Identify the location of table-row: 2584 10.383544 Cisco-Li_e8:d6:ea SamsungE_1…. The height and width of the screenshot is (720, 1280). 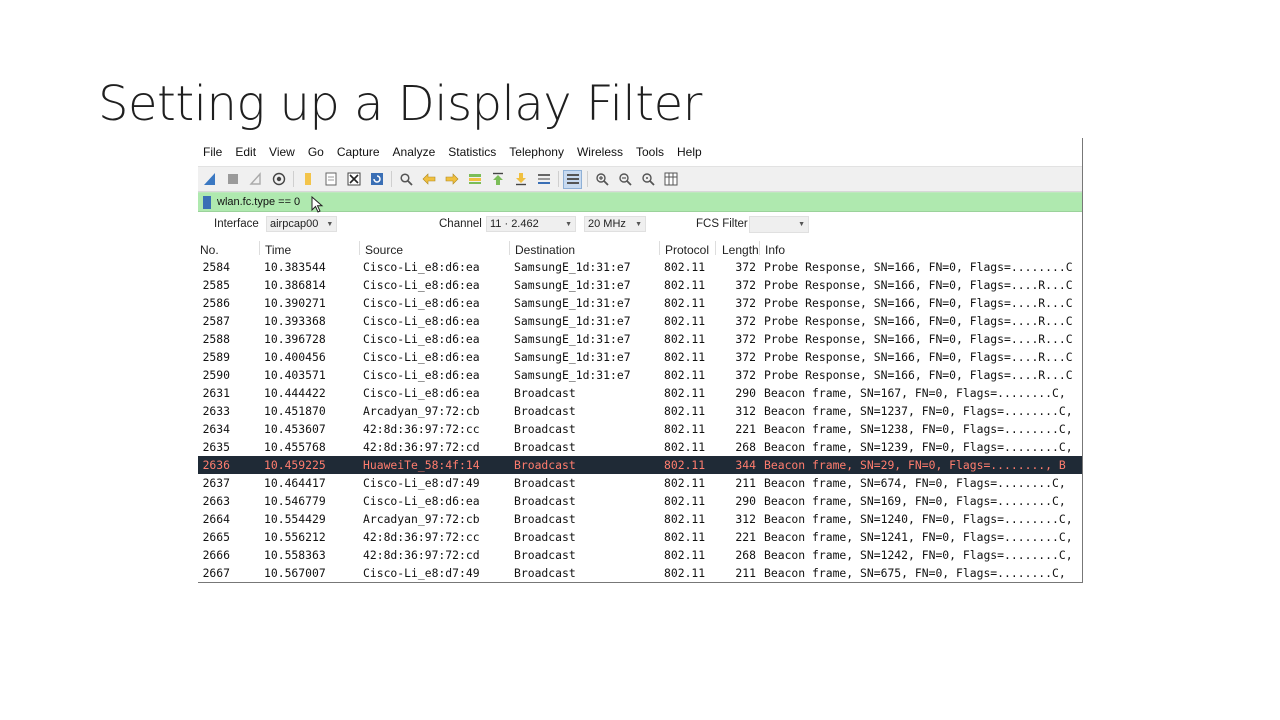
(640, 267).